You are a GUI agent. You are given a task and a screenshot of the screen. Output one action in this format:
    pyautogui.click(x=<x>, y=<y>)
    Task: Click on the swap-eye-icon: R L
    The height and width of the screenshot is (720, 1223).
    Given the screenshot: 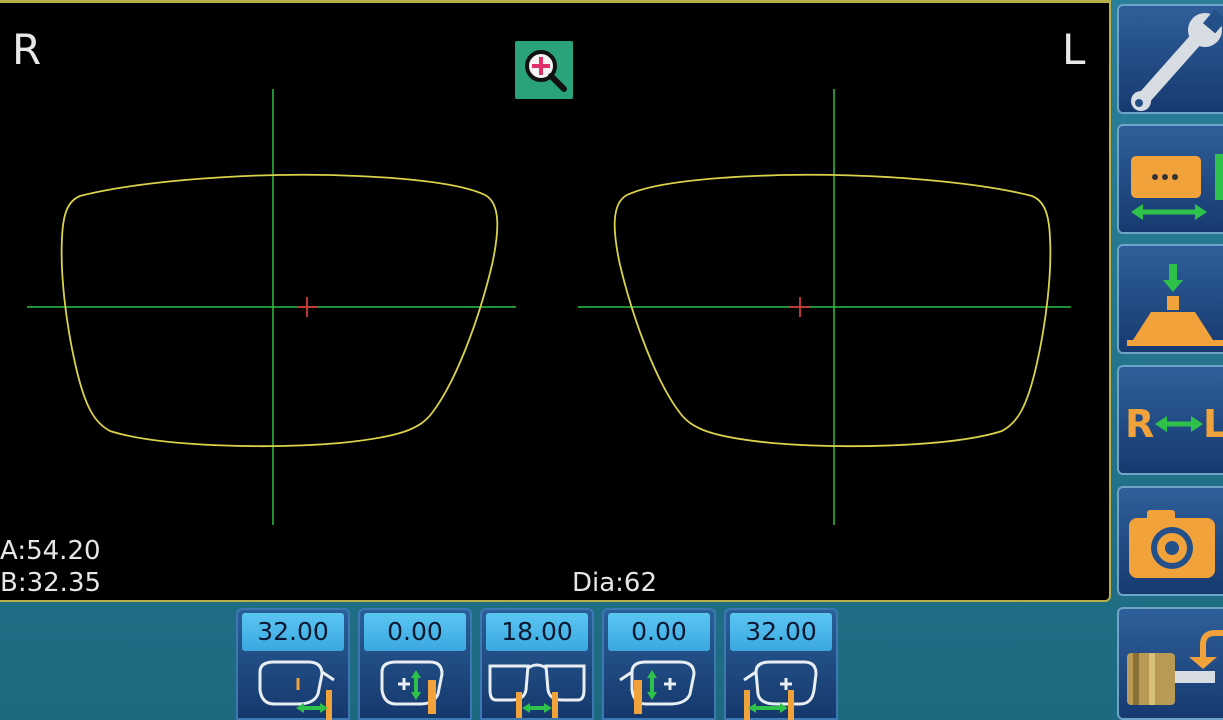 What is the action you would take?
    pyautogui.click(x=1174, y=424)
    